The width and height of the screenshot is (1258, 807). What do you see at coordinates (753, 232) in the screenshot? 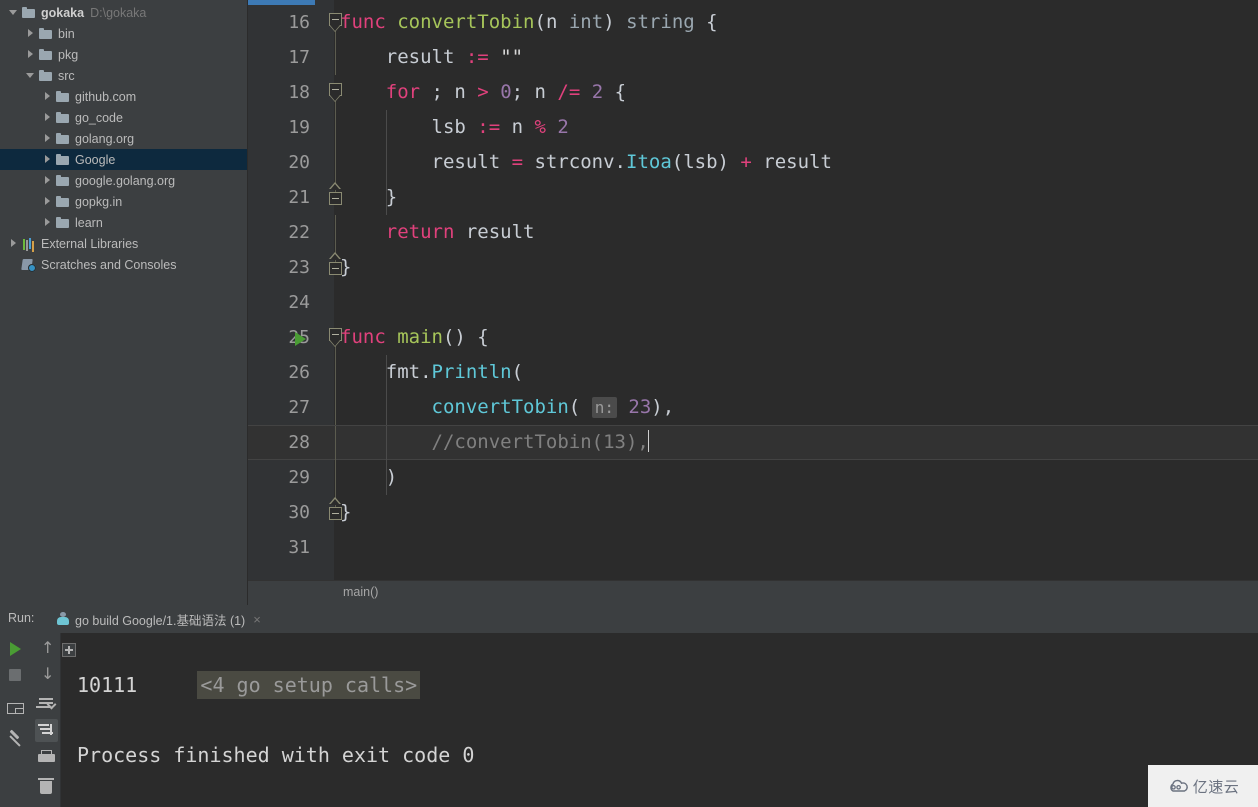
I see `code-line: 22 return result` at bounding box center [753, 232].